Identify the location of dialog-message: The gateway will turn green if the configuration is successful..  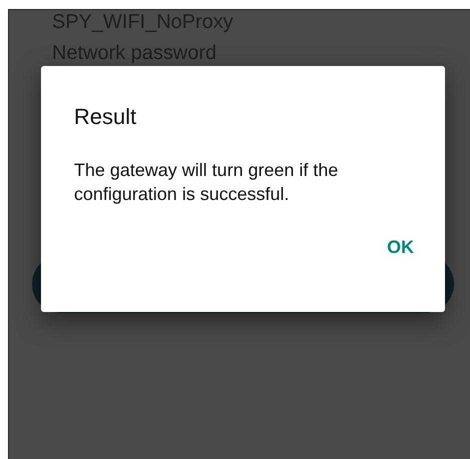
(207, 182).